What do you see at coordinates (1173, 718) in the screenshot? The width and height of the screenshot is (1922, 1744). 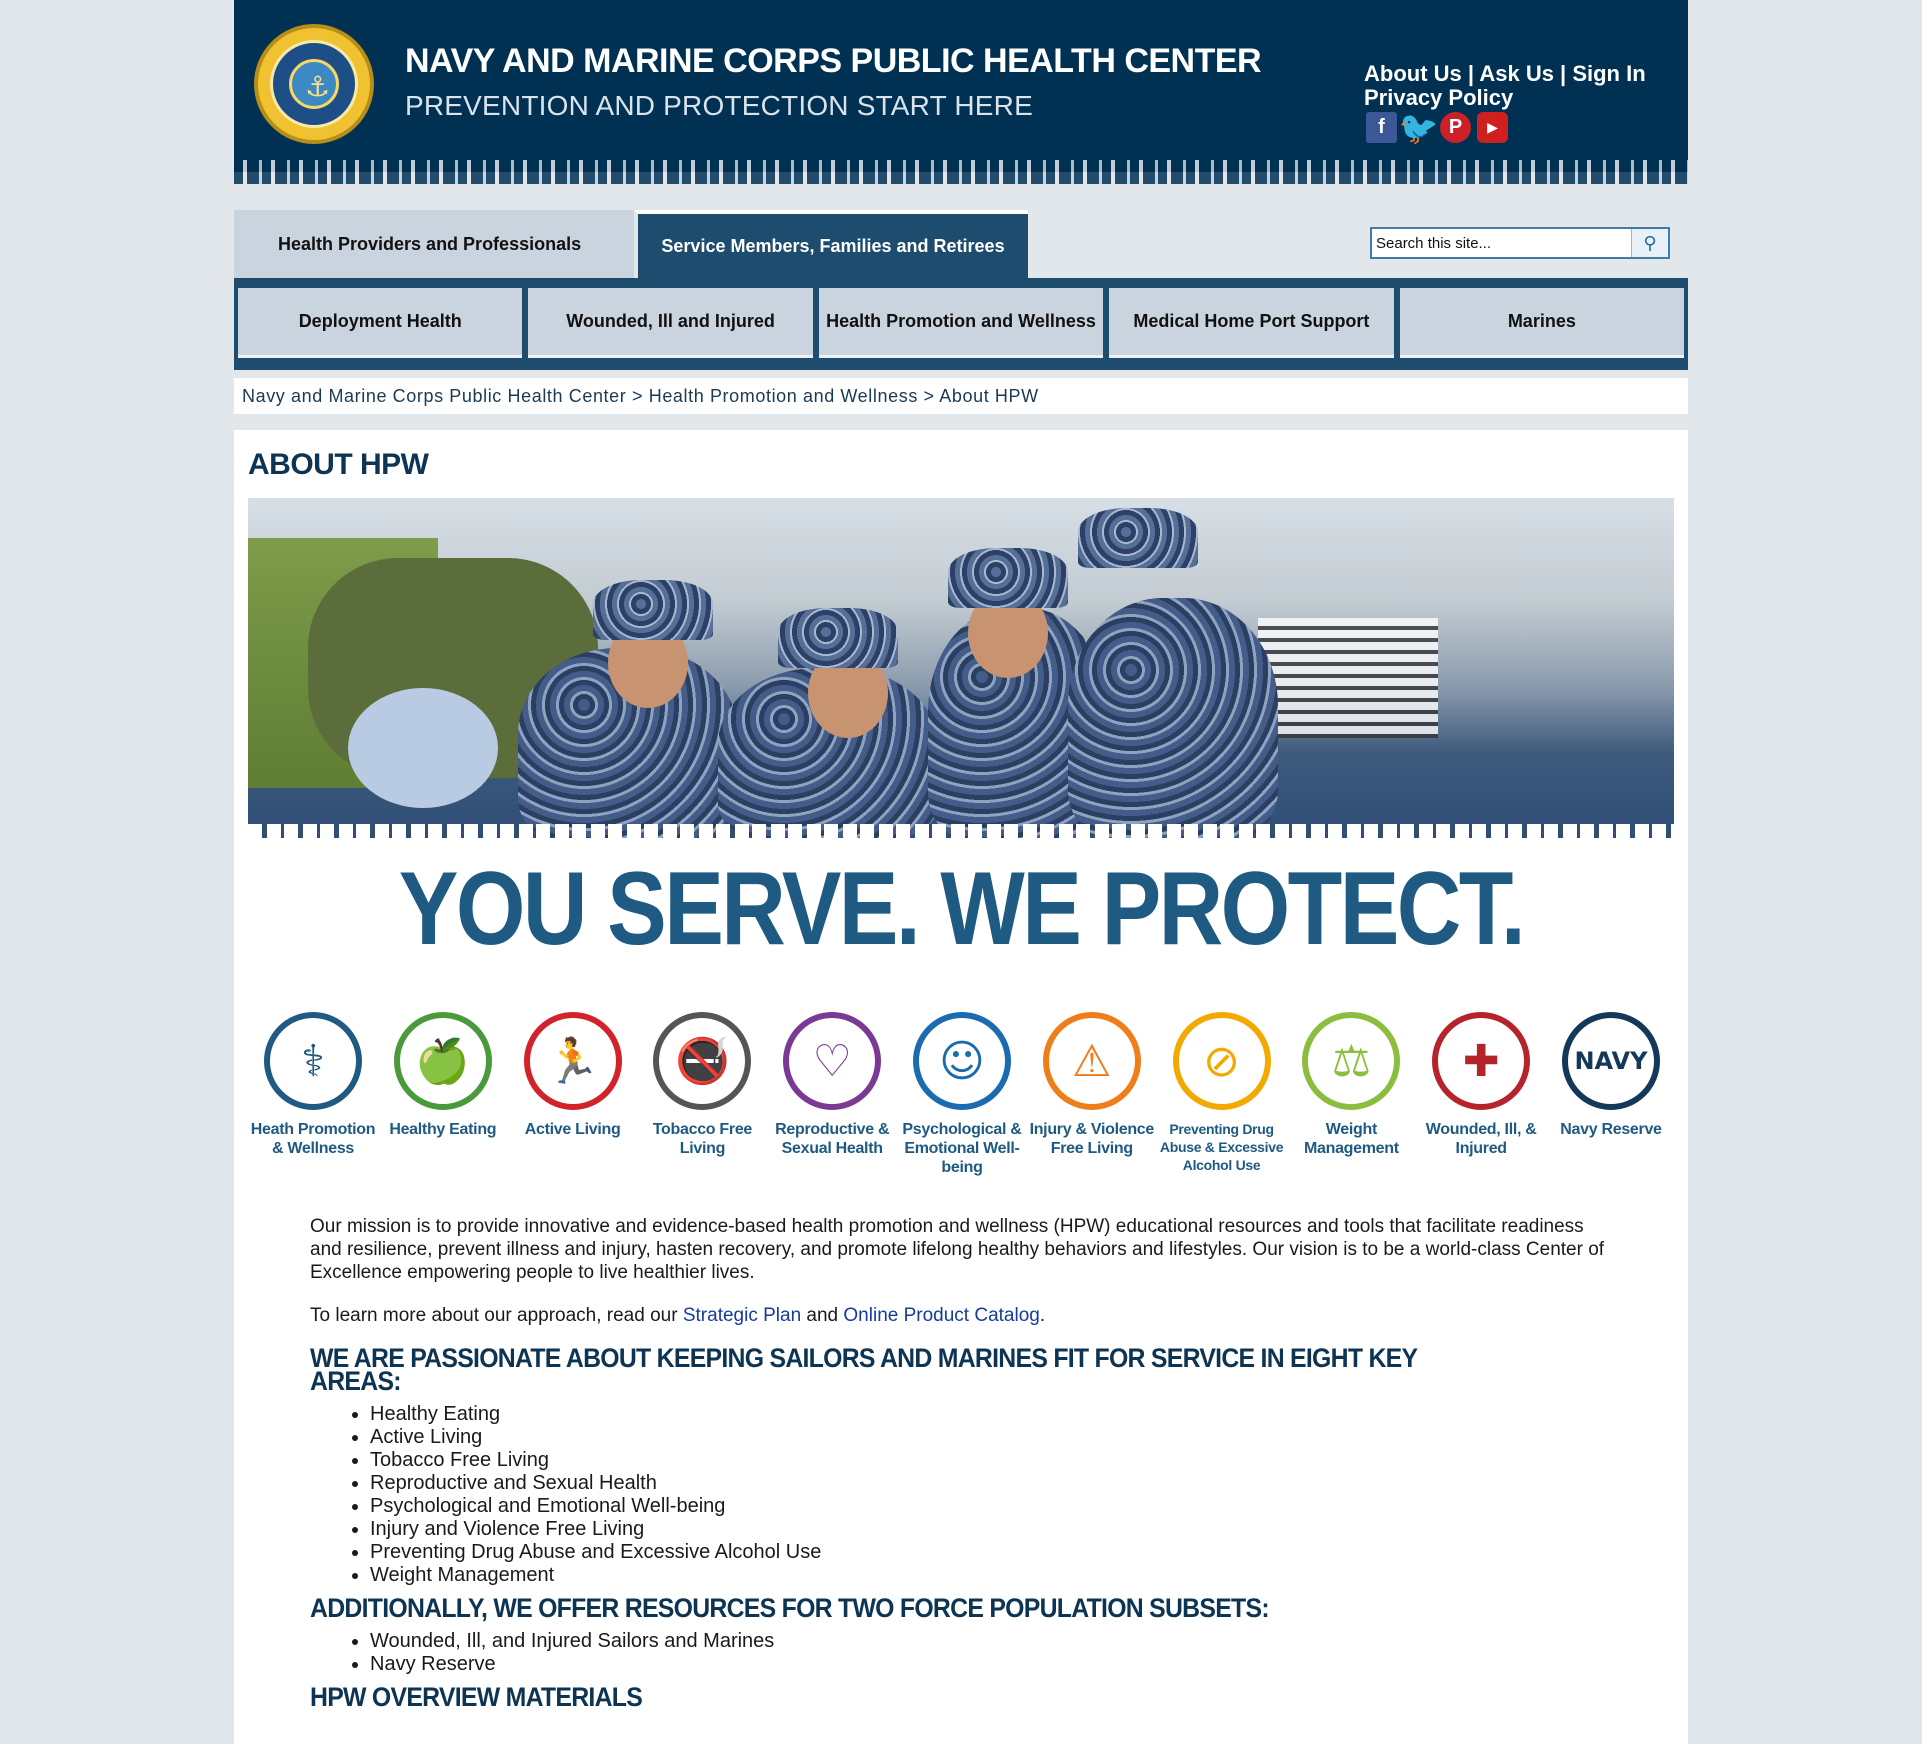 I see `hero-sailor` at bounding box center [1173, 718].